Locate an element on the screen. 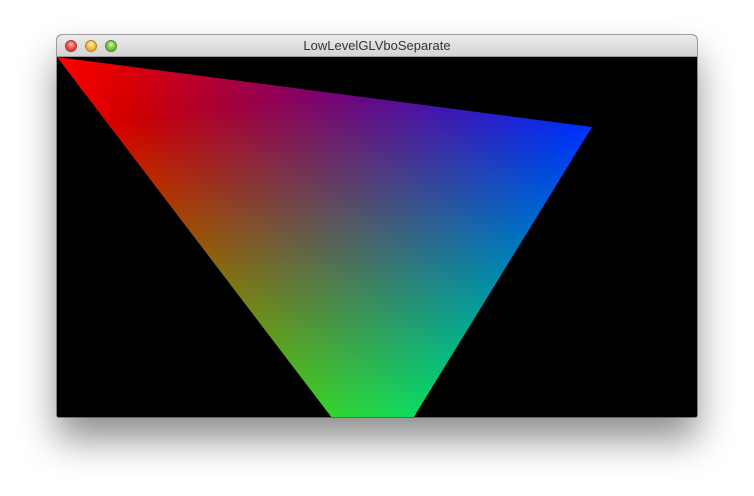  window-title: LowLevelGLVboSeparate is located at coordinates (377, 45).